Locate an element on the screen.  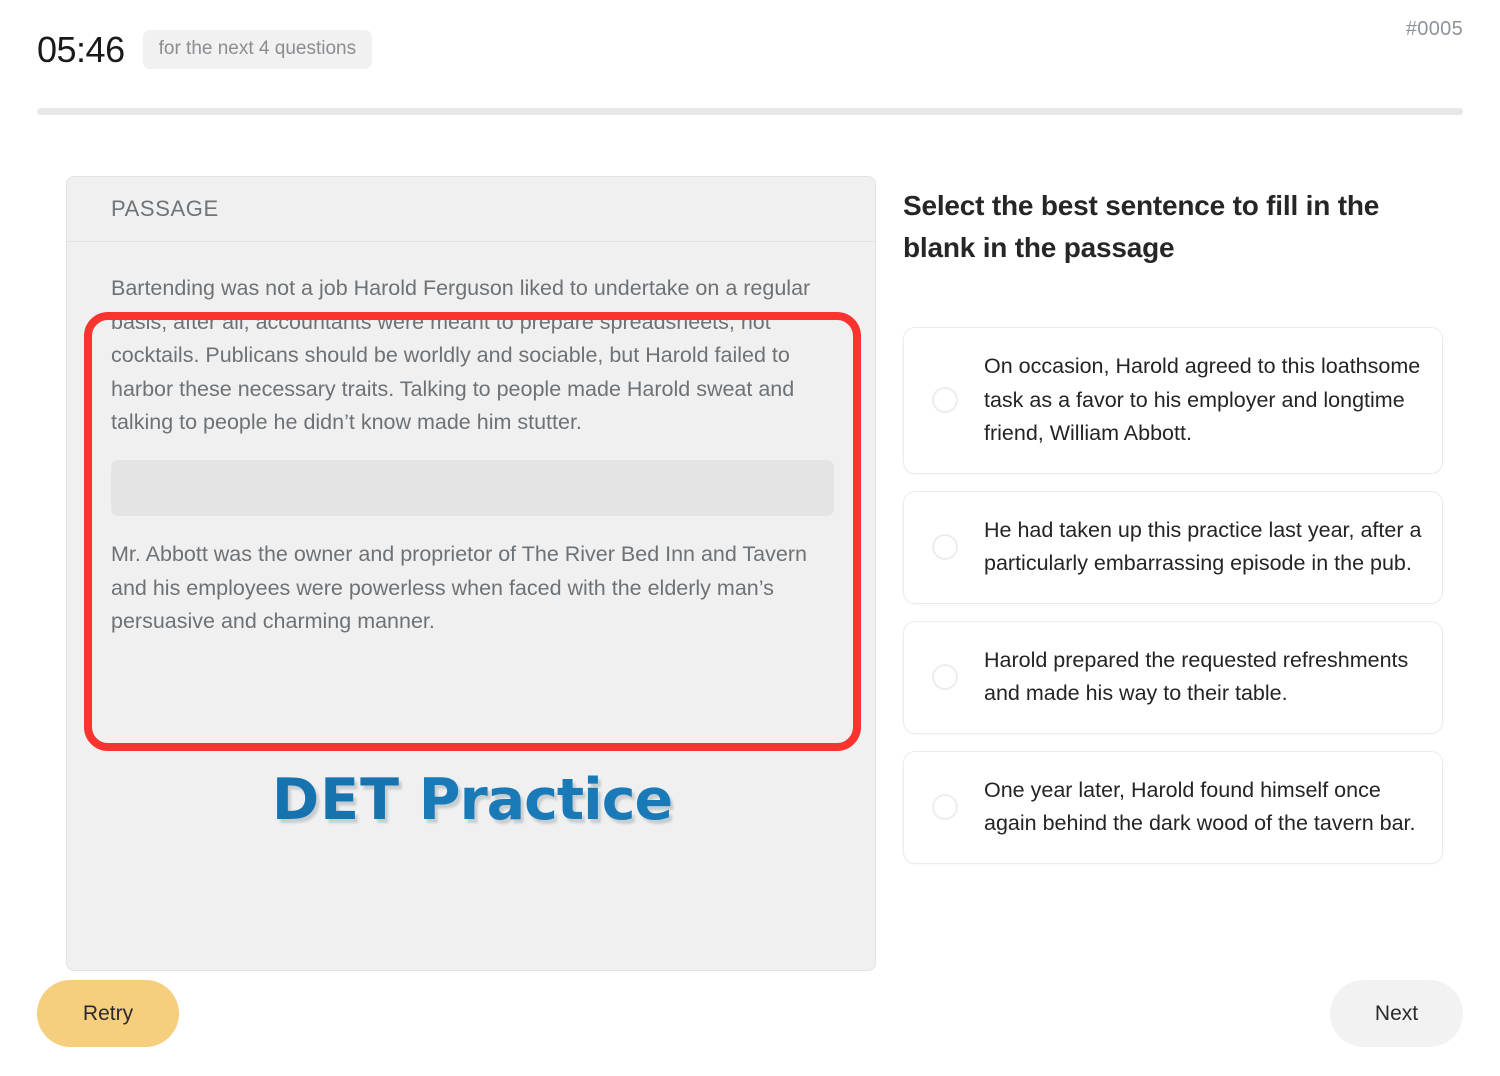
brand-logo: DET Practice is located at coordinates (472, 800).